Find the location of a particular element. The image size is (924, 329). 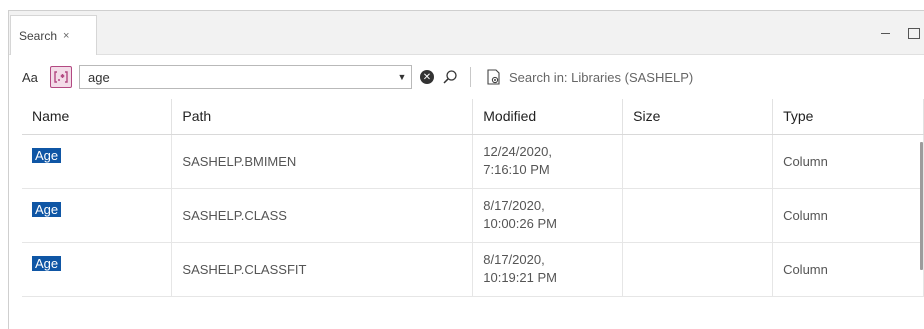

modified-time: 10:19:21 PM is located at coordinates (520, 277).